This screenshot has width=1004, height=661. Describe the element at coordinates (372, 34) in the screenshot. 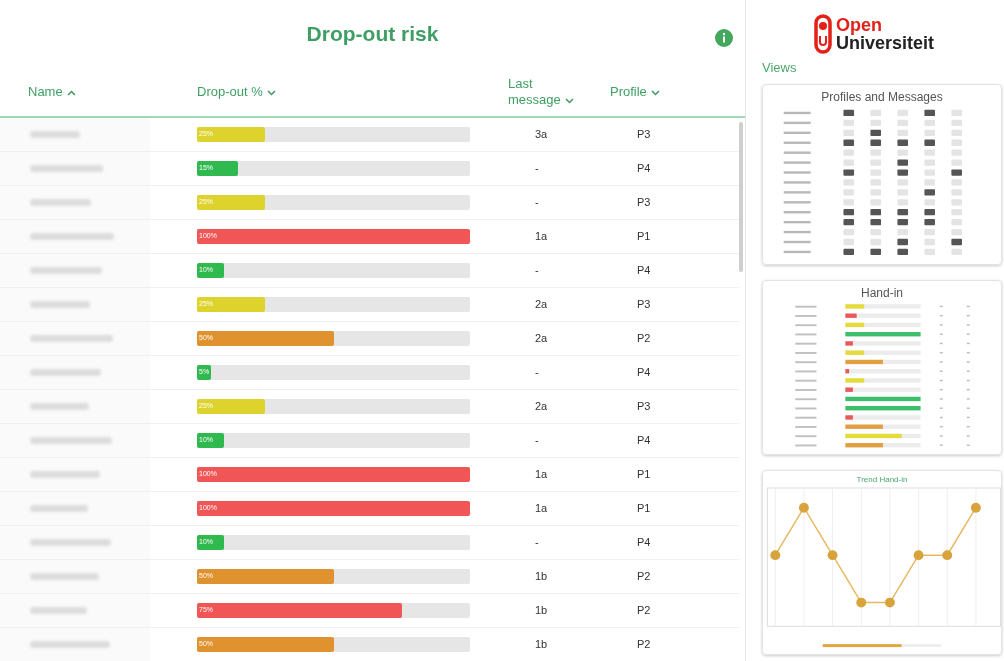

I see `page-title: Drop-out risk` at that location.